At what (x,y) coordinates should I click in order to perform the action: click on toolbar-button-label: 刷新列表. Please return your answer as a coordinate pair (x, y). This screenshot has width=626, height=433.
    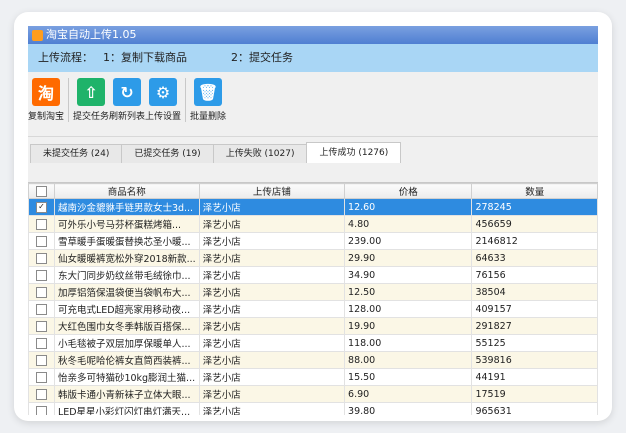
    Looking at the image, I should click on (127, 117).